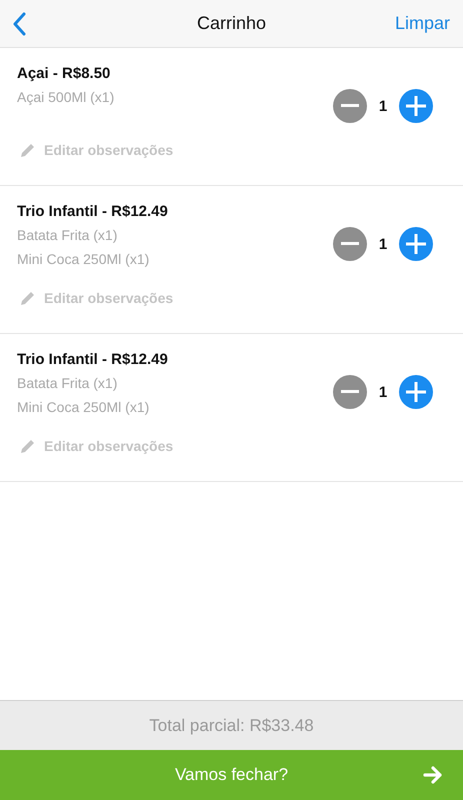 The width and height of the screenshot is (463, 800). Describe the element at coordinates (65, 97) in the screenshot. I see `item-detail: Açai 500Ml (x1)` at that location.